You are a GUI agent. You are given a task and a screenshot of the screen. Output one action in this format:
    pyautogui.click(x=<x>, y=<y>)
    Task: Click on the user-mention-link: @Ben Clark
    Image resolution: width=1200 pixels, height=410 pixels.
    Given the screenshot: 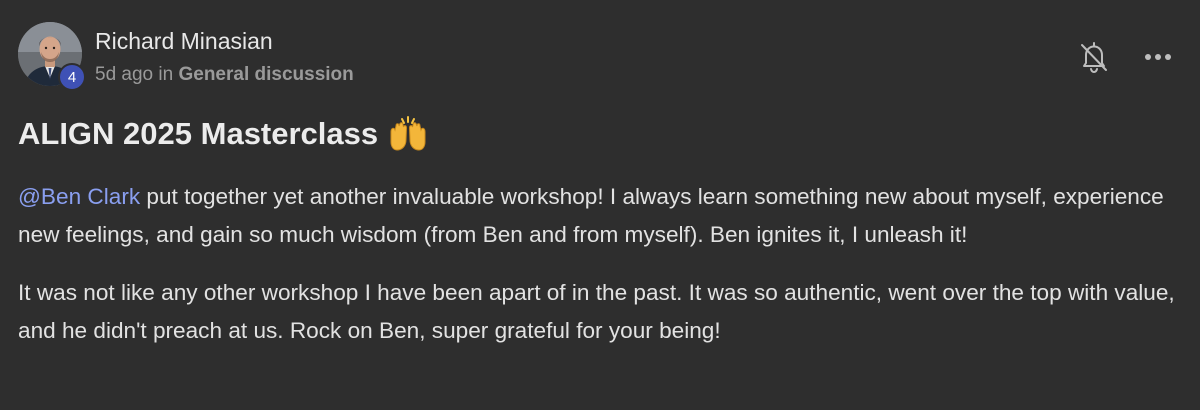 What is the action you would take?
    pyautogui.click(x=79, y=196)
    